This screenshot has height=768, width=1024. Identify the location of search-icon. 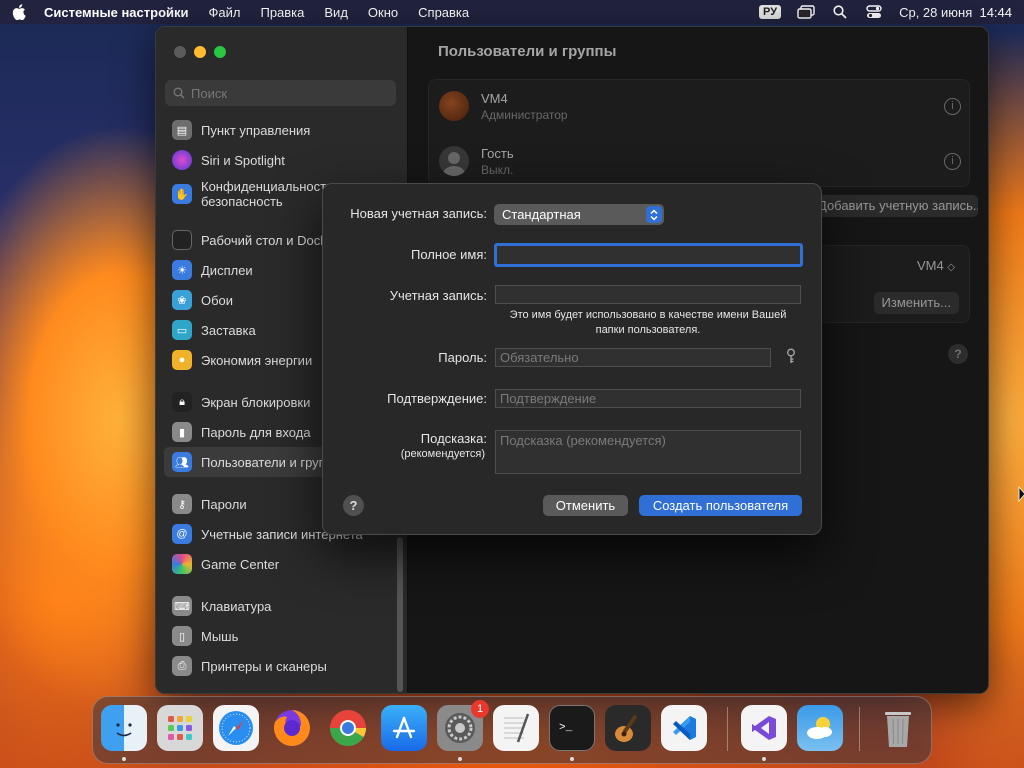
(179, 93).